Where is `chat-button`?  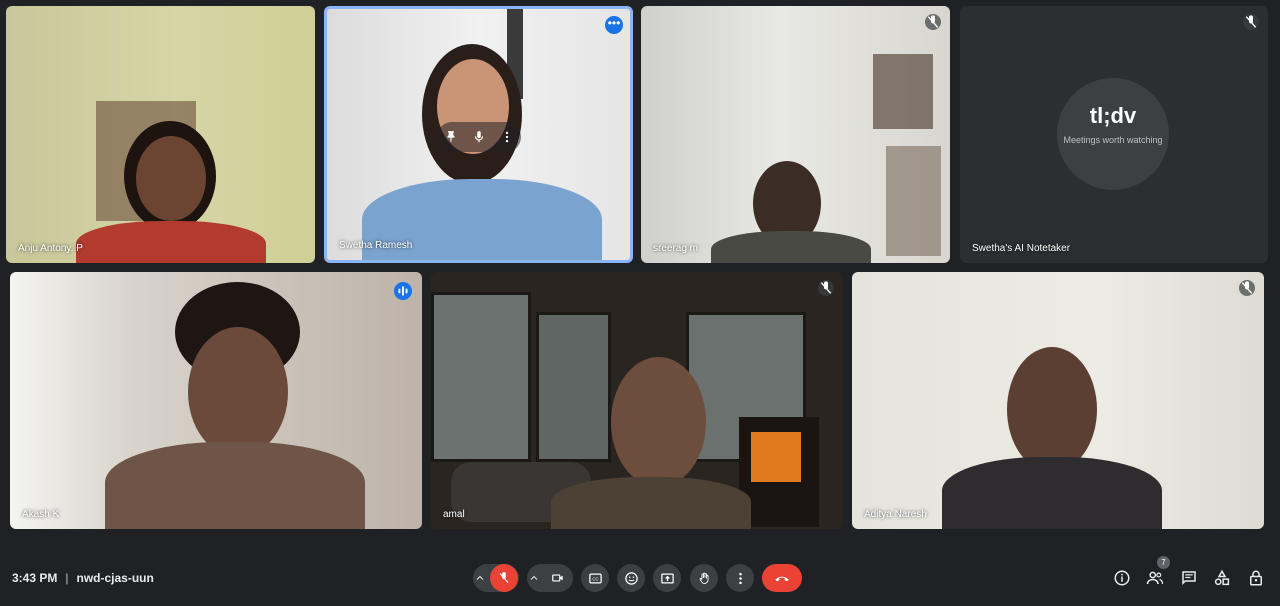
chat-button is located at coordinates (1189, 578).